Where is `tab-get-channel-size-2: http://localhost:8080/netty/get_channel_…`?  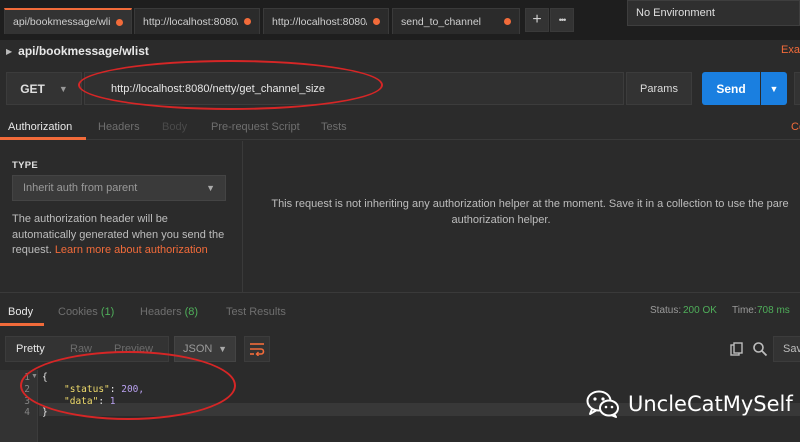
tab-get-channel-size-2: http://localhost:8080/netty/get_channel_… is located at coordinates (326, 21).